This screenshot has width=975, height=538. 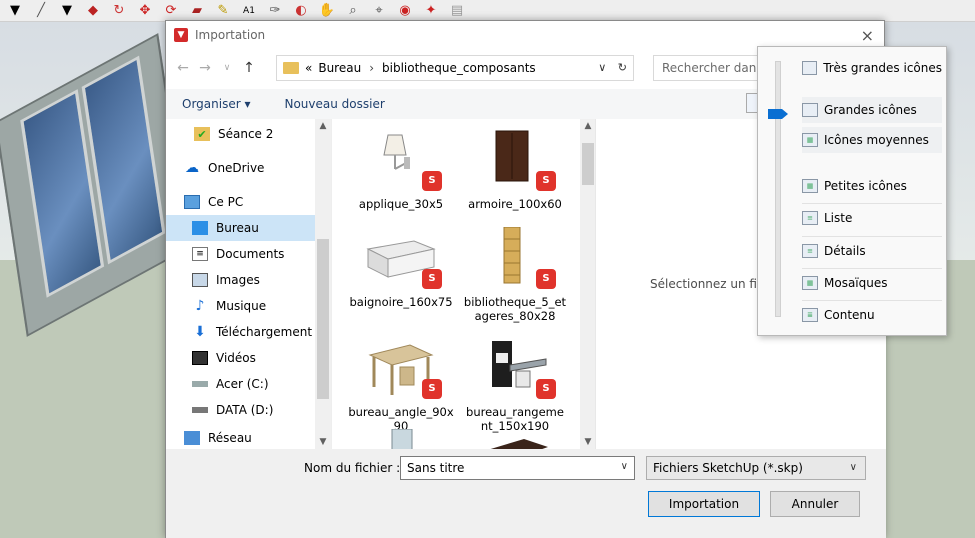 What do you see at coordinates (275, 11) in the screenshot?
I see `paint-bucket-icon: ✑` at bounding box center [275, 11].